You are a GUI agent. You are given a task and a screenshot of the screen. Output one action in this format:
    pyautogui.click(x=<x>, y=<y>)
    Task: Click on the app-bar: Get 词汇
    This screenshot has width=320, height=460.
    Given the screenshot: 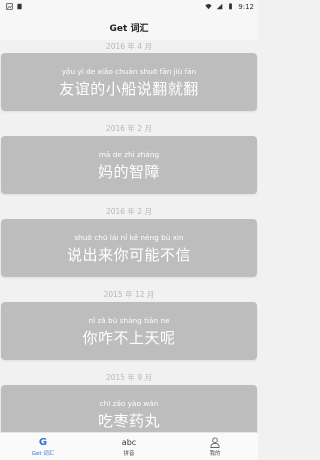 What is the action you would take?
    pyautogui.click(x=129, y=27)
    